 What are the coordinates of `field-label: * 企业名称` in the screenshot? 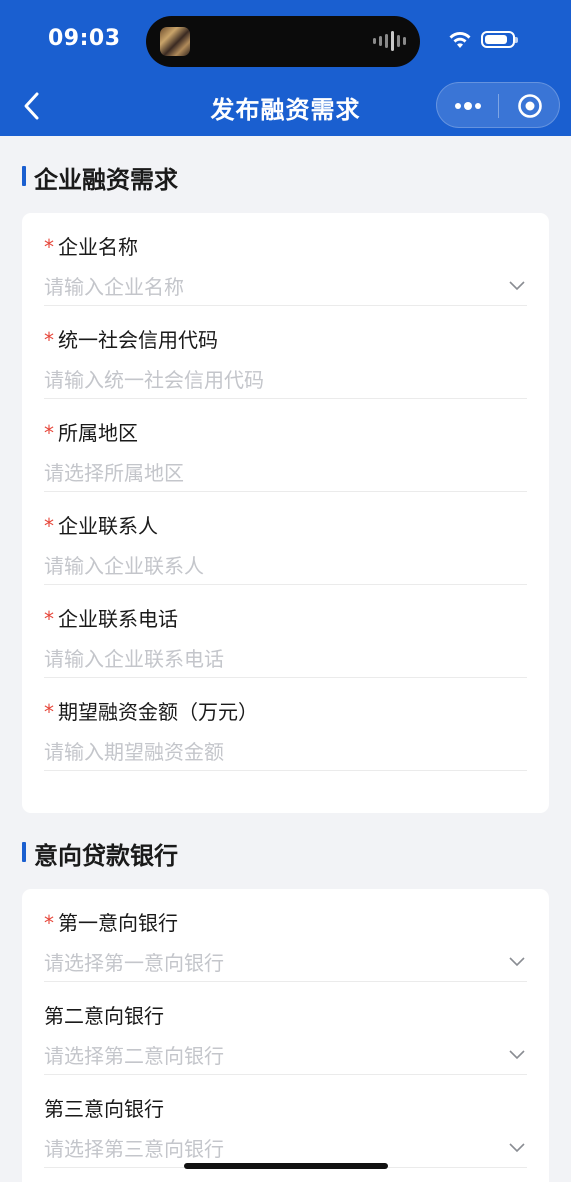 It's located at (91, 247).